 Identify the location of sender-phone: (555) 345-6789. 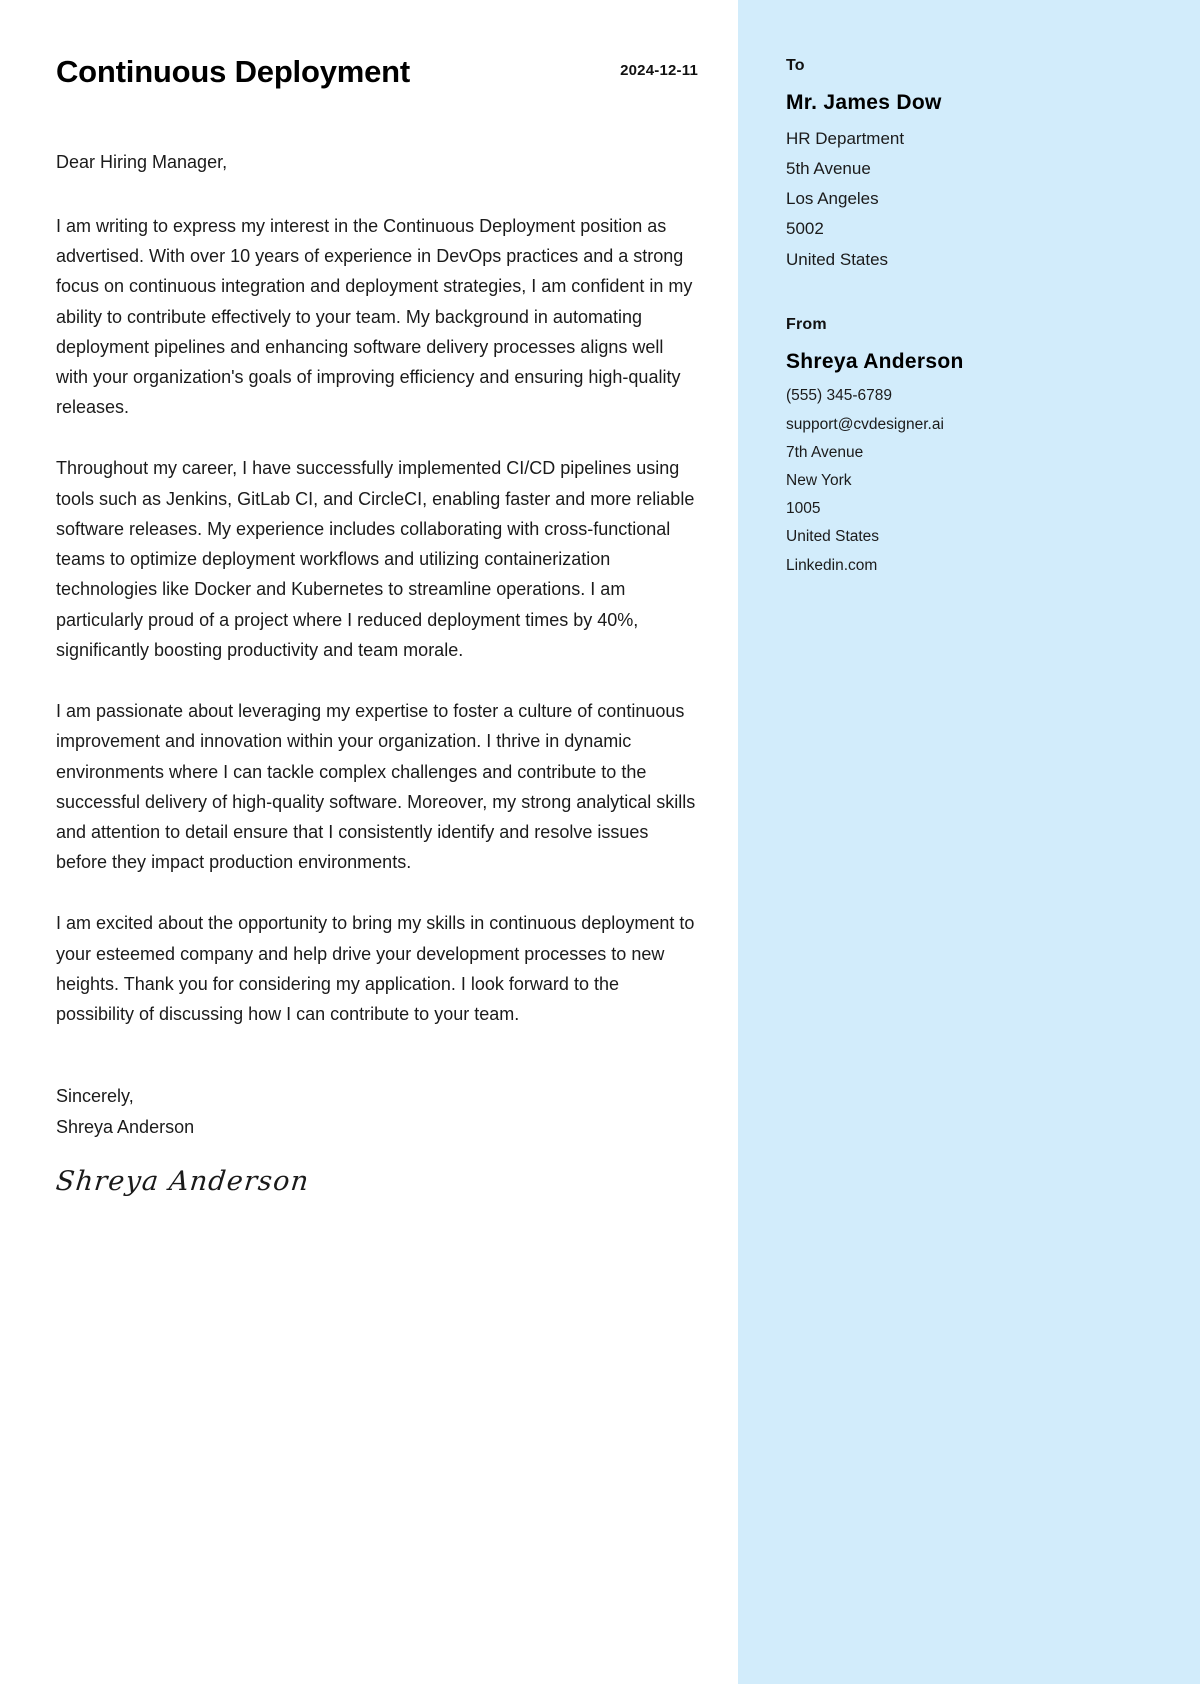
(839, 396).